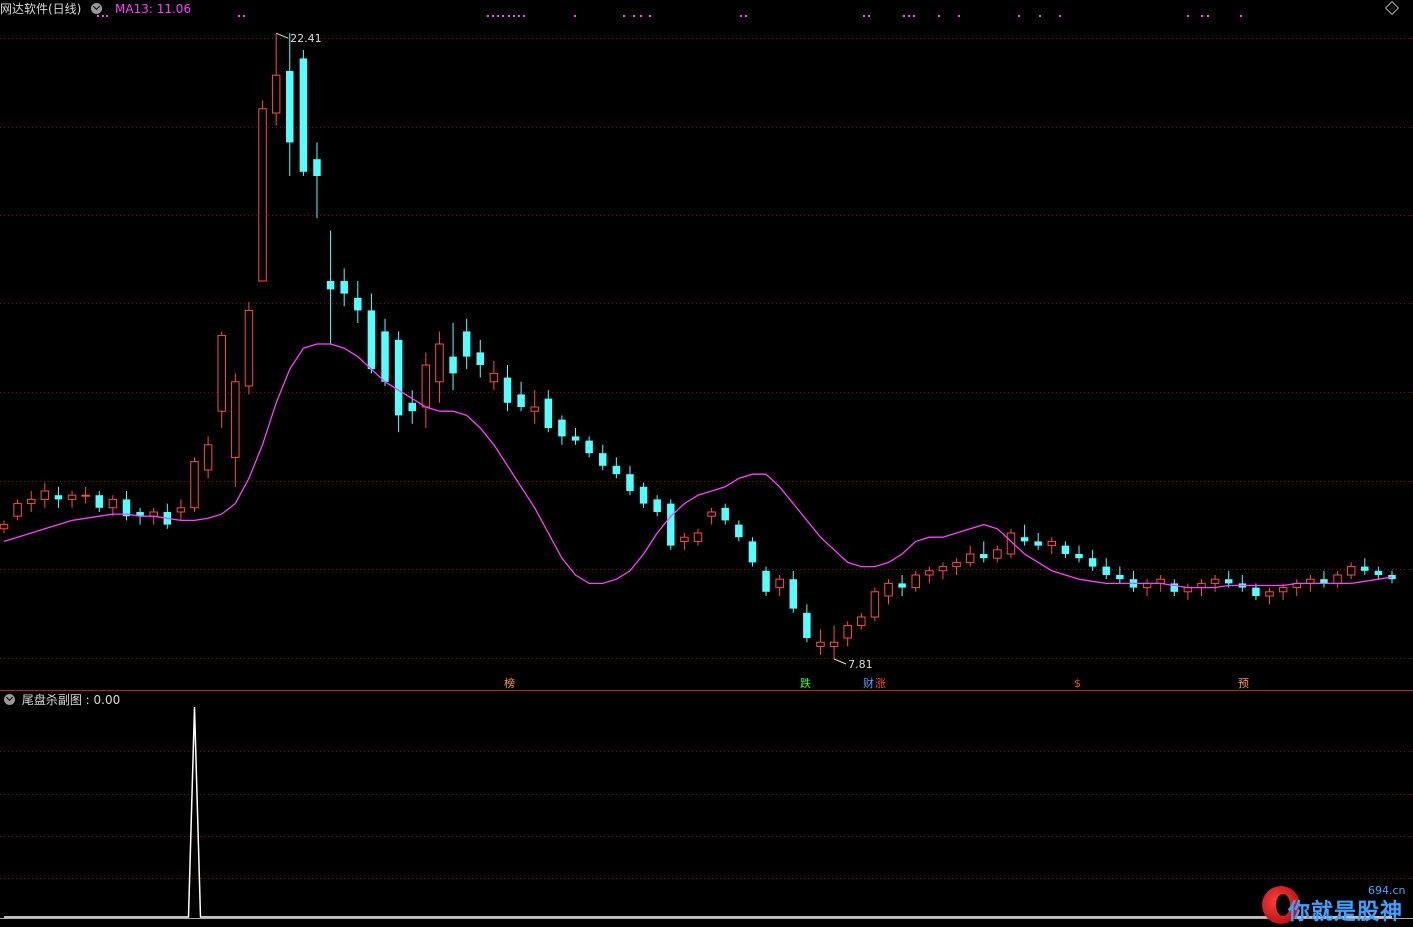 This screenshot has width=1413, height=927. I want to click on main-header: 网达软件(日线) MA13: 11.06, so click(95, 9).